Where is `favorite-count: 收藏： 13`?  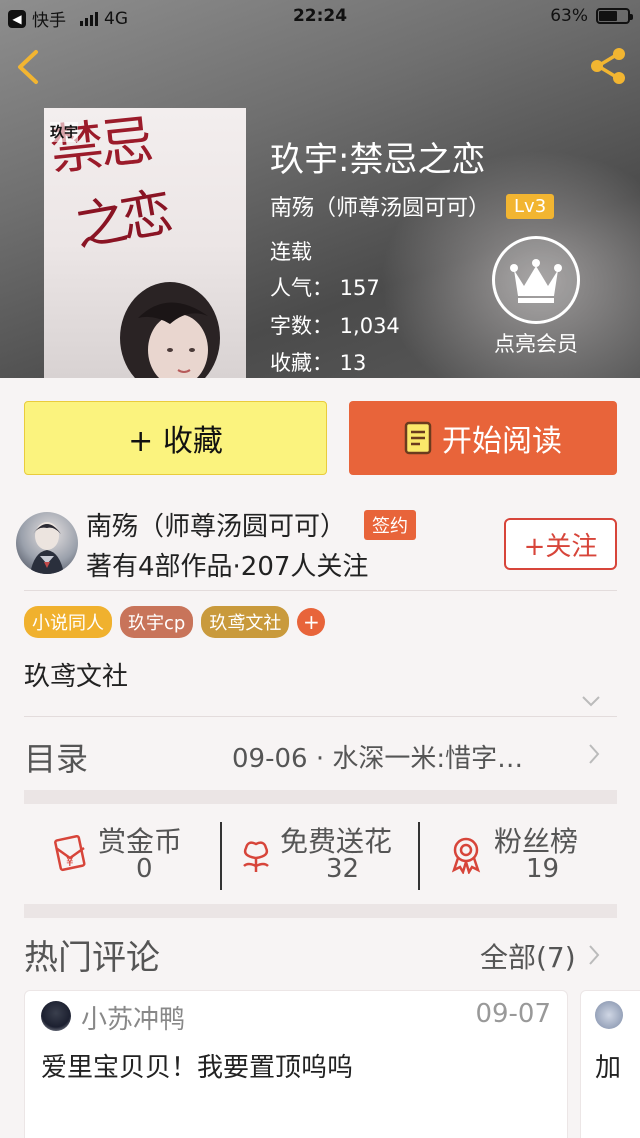
favorite-count: 收藏： 13 is located at coordinates (318, 363).